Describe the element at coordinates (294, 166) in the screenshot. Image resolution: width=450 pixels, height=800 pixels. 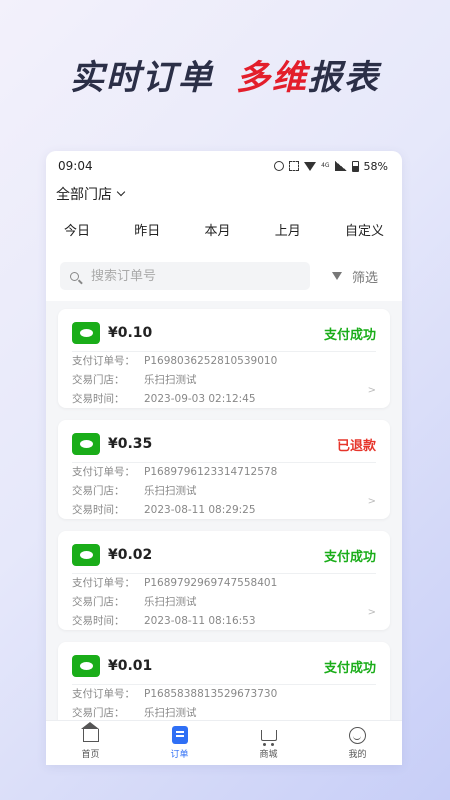
I see `qr-icon` at that location.